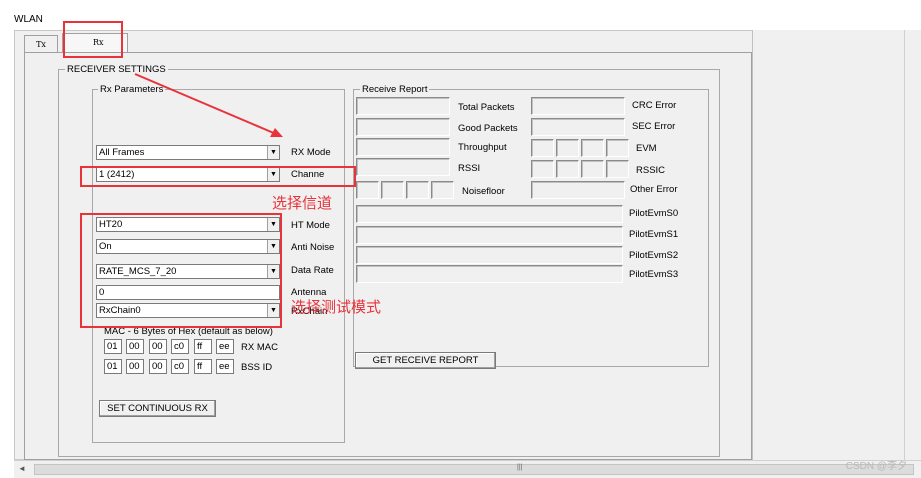  What do you see at coordinates (876, 466) in the screenshot?
I see `watermark: CSDN @李夕` at bounding box center [876, 466].